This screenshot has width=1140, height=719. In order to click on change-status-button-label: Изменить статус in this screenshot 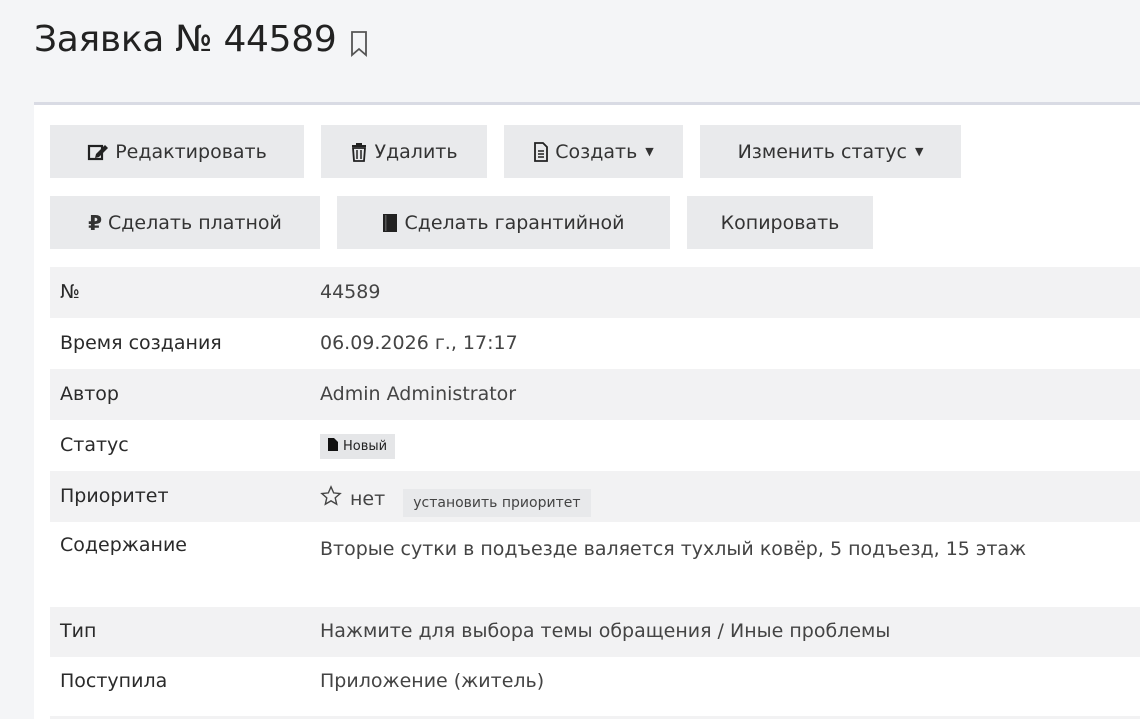, I will do `click(822, 151)`.